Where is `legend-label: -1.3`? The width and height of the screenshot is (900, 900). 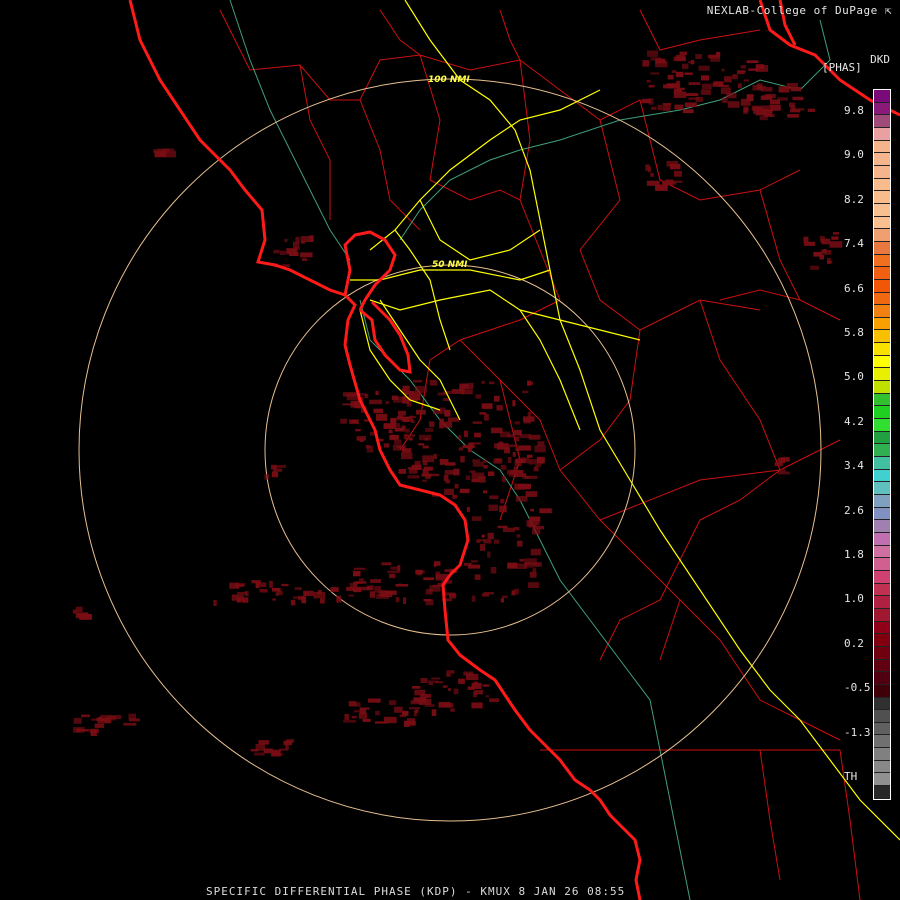
legend-label: -1.3 is located at coordinates (857, 732).